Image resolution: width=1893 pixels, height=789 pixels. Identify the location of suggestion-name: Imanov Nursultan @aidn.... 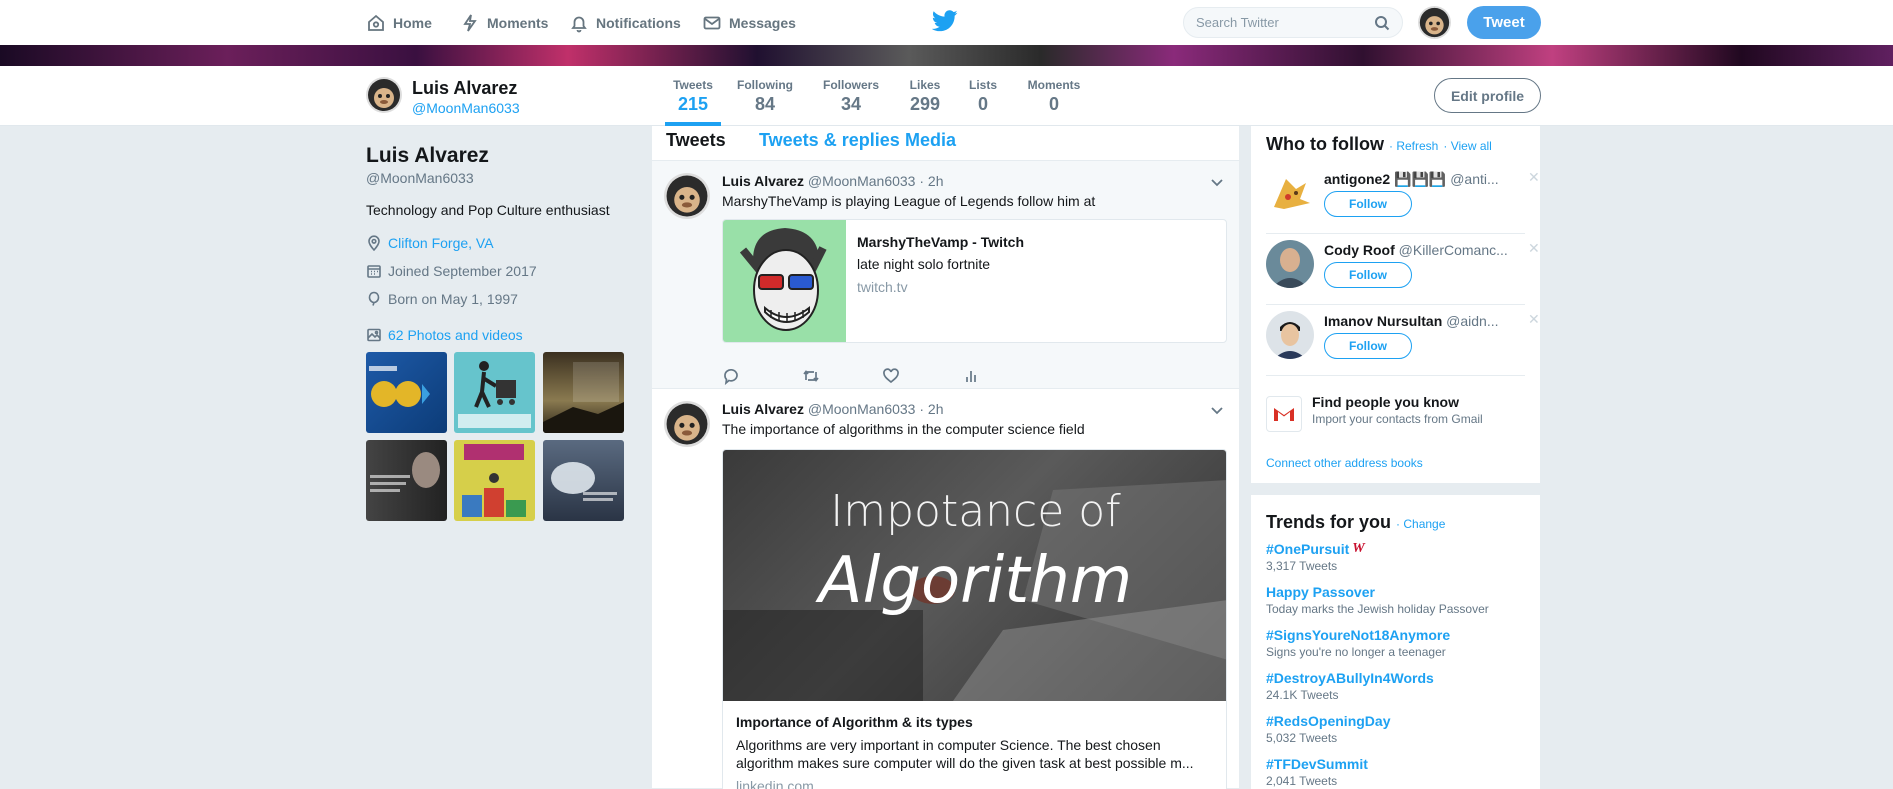
(1421, 321).